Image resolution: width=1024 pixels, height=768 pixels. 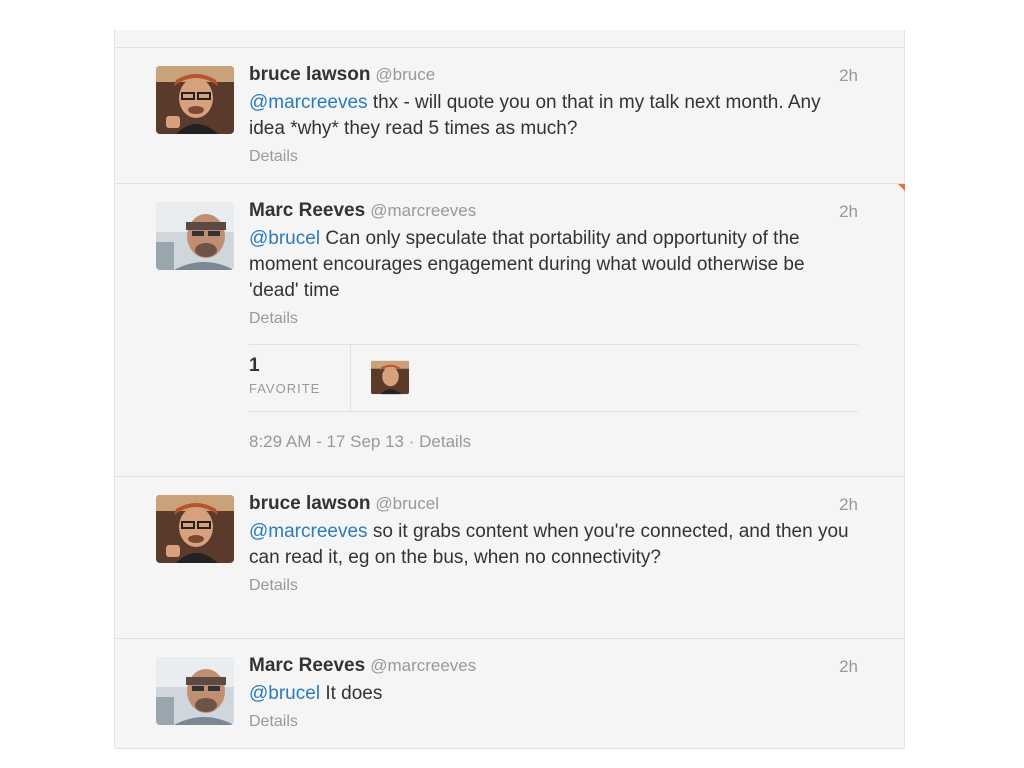 What do you see at coordinates (553, 506) in the screenshot?
I see `tweet-header: bruce lawson @brucel 2h` at bounding box center [553, 506].